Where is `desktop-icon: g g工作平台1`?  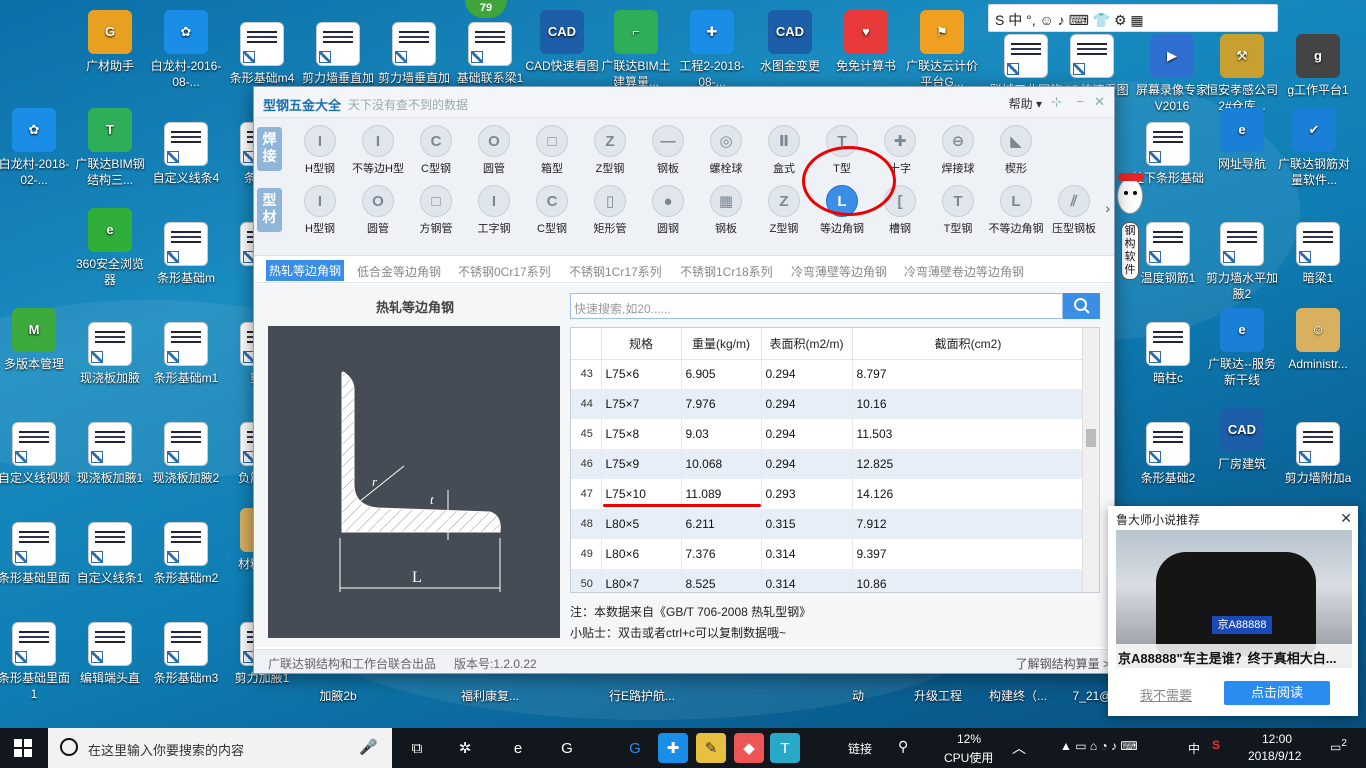 desktop-icon: g g工作平台1 is located at coordinates (1318, 66).